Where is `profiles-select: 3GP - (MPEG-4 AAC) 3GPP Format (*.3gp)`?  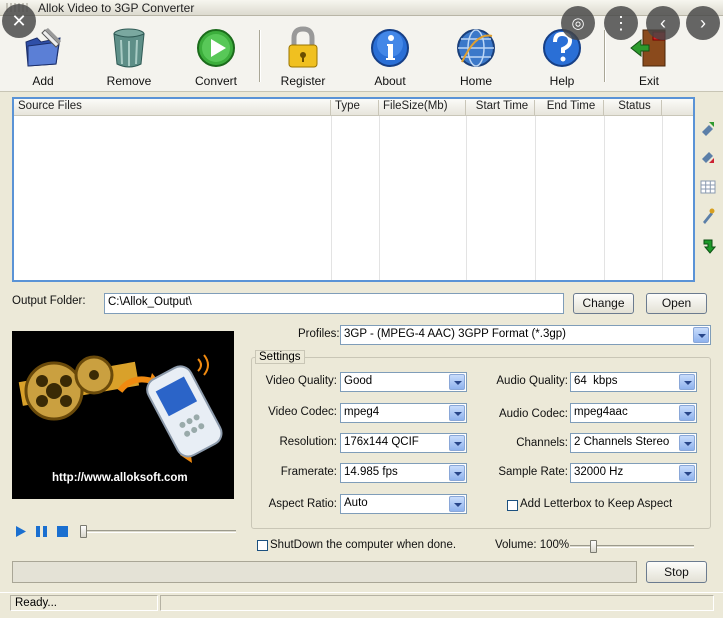 profiles-select: 3GP - (MPEG-4 AAC) 3GPP Format (*.3gp) is located at coordinates (525, 335).